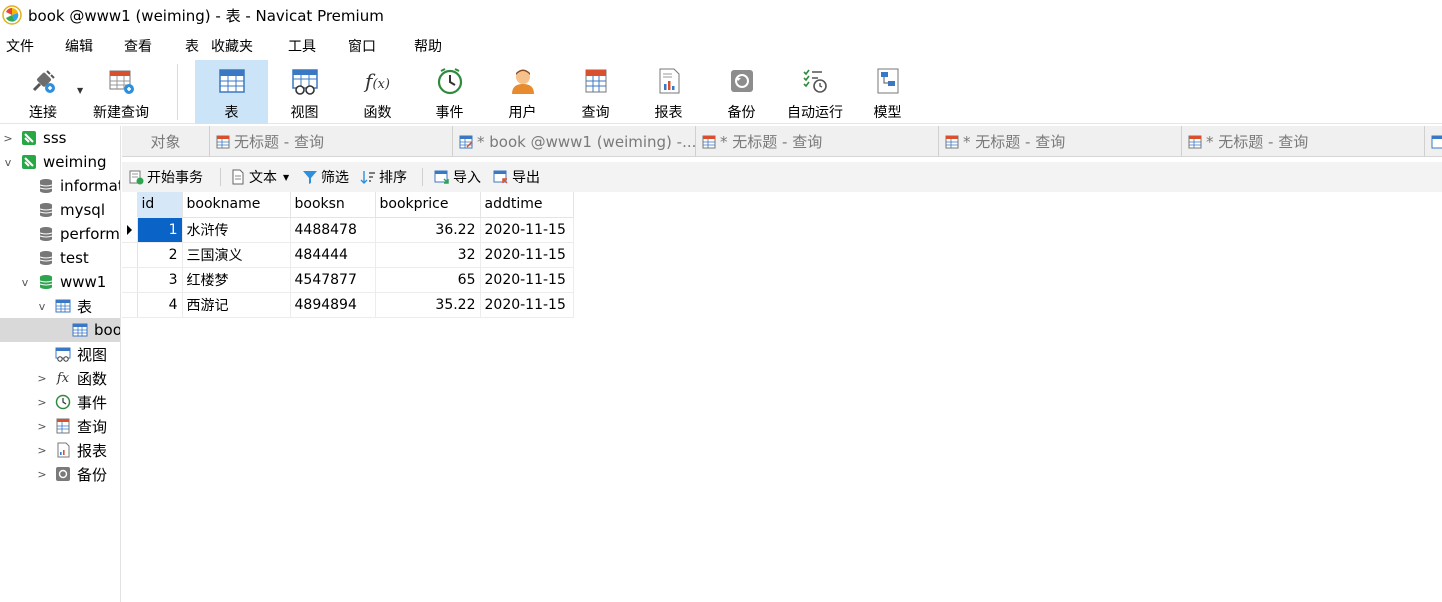  Describe the element at coordinates (428, 305) in the screenshot. I see `cell-bookprice: 35.22` at that location.